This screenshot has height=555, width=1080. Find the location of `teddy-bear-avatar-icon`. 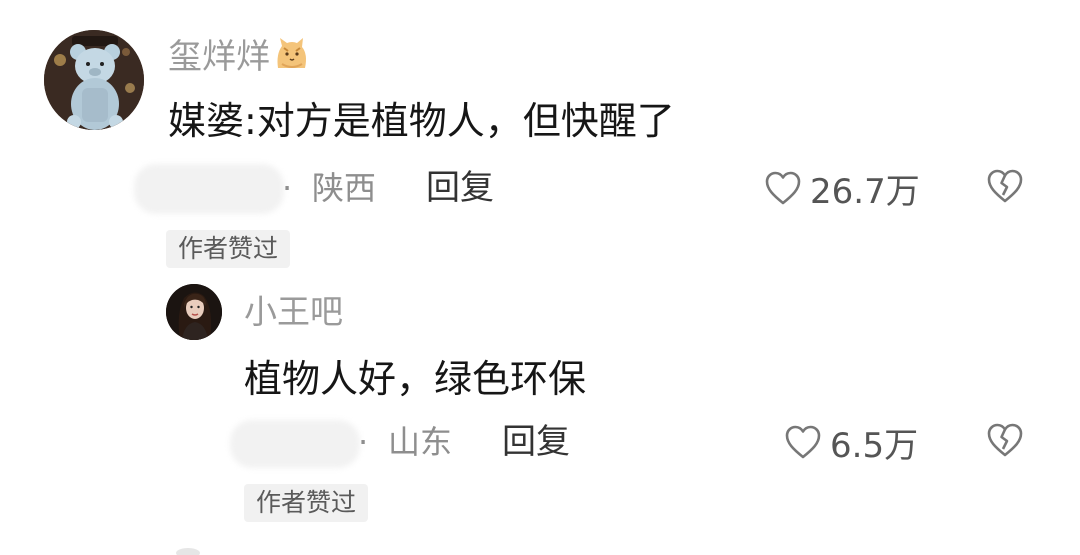

teddy-bear-avatar-icon is located at coordinates (94, 80).